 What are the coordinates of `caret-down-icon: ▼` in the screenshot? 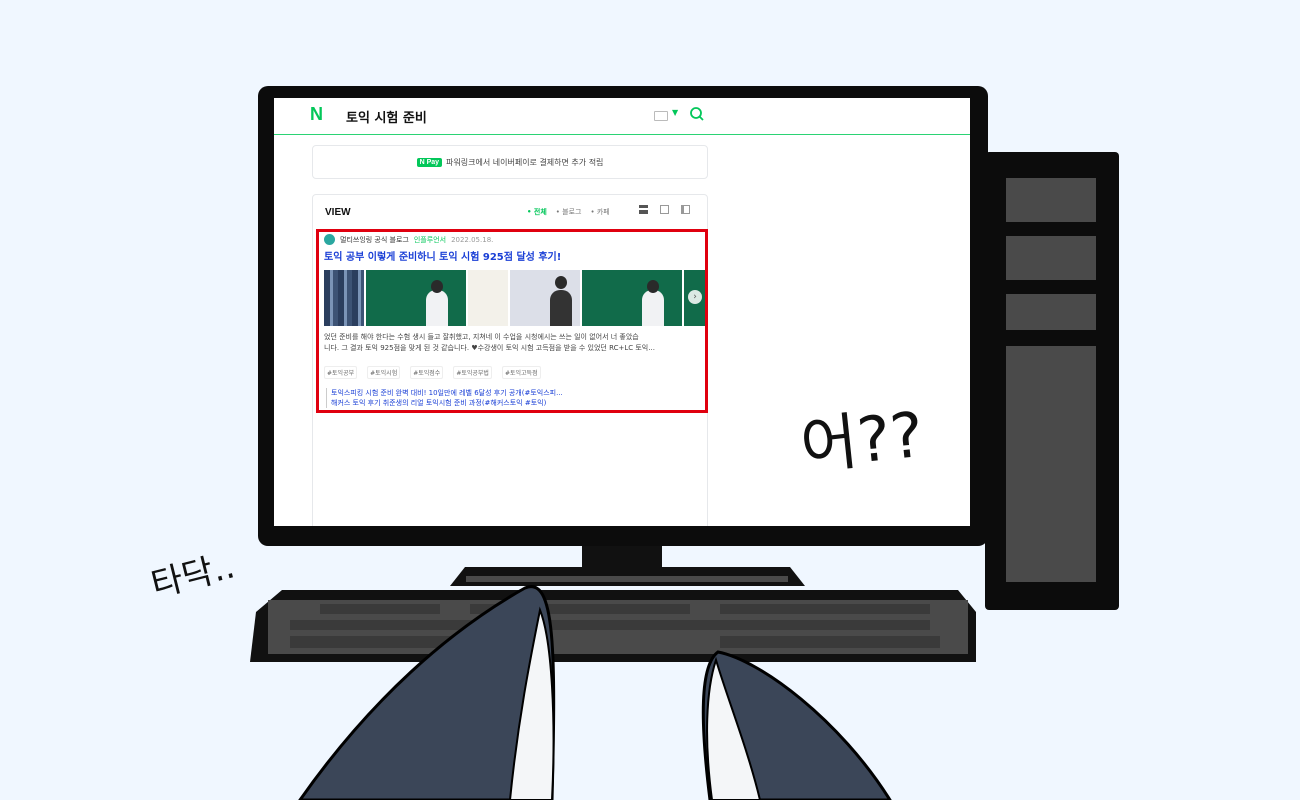 It's located at (675, 112).